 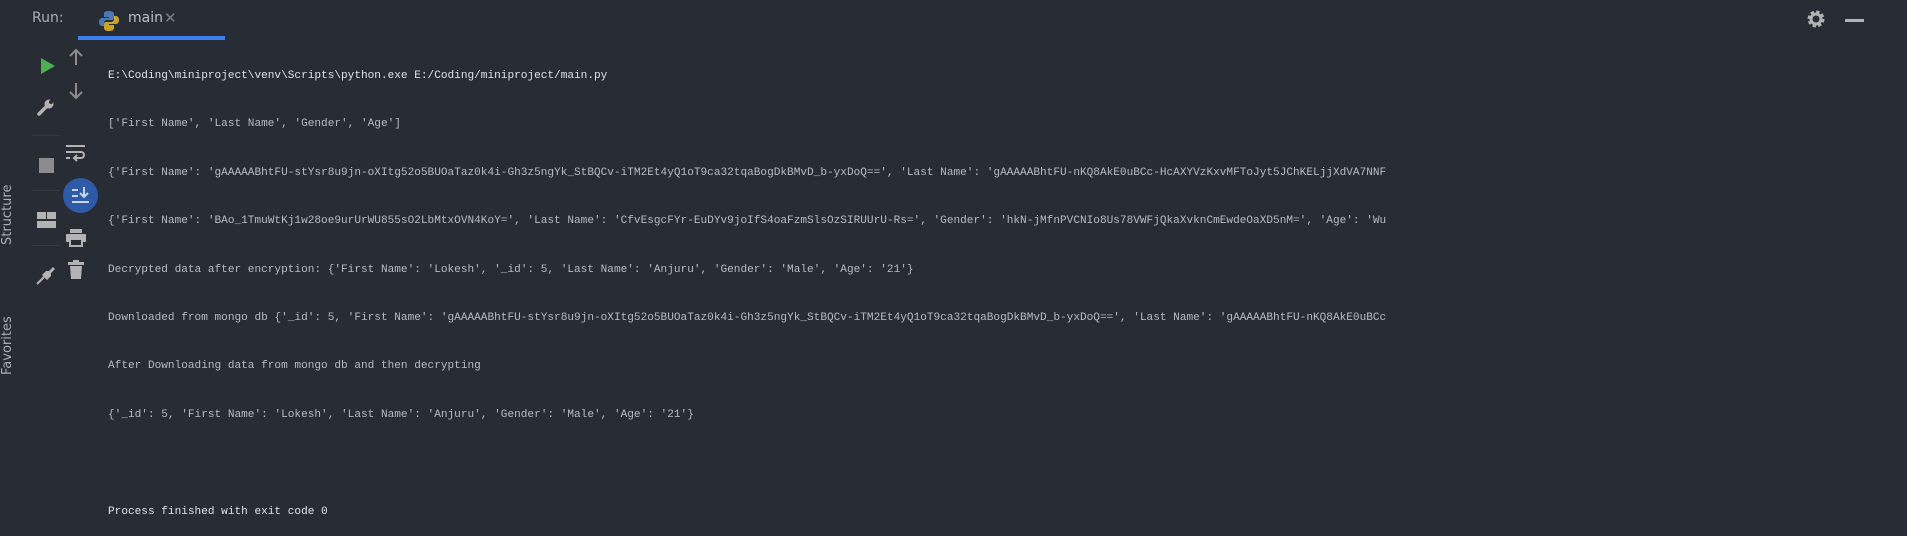 I want to click on layout-icon, so click(x=46, y=220).